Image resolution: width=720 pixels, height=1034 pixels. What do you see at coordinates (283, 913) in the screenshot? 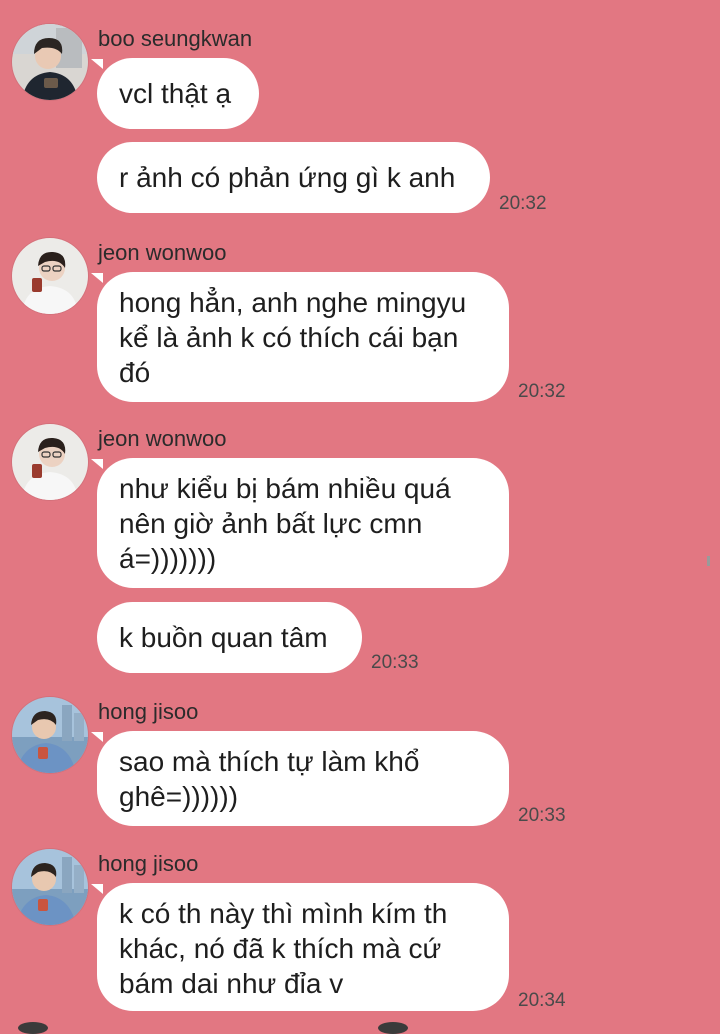
I see `message-line: k có th này thì mình kím th` at bounding box center [283, 913].